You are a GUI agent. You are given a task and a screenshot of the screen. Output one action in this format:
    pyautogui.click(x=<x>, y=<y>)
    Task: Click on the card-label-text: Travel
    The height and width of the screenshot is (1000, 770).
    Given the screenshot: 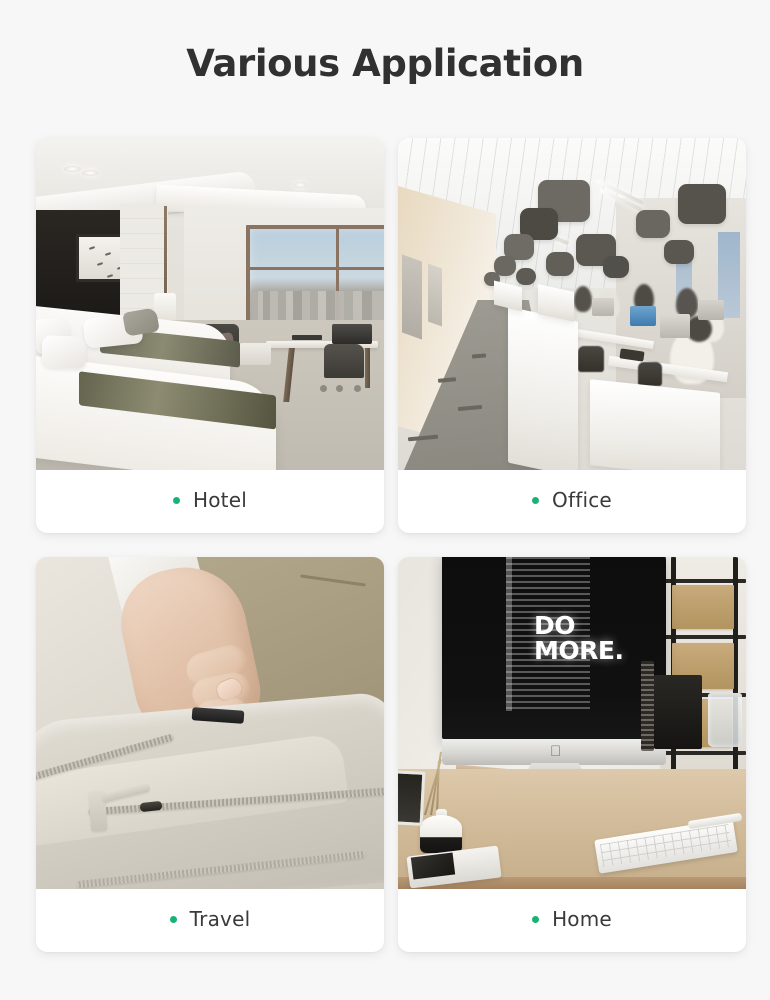 What is the action you would take?
    pyautogui.click(x=220, y=918)
    